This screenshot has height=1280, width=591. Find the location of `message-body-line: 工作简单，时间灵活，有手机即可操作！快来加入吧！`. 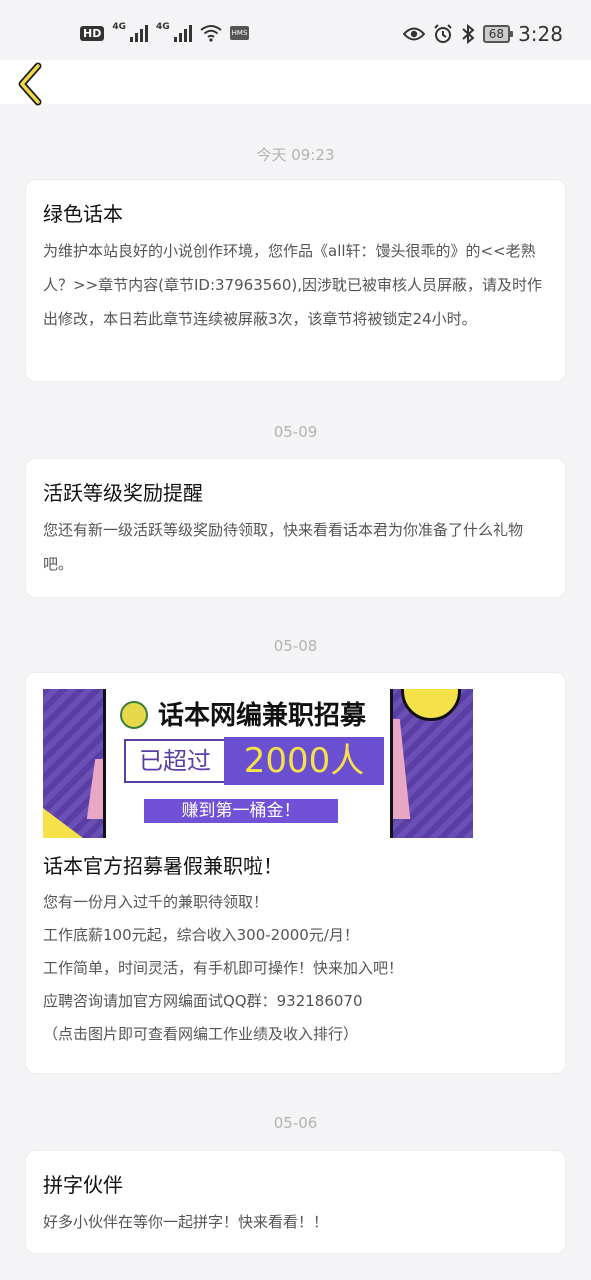

message-body-line: 工作简单，时间灵活，有手机即可操作！快来加入吧！ is located at coordinates (223, 968).